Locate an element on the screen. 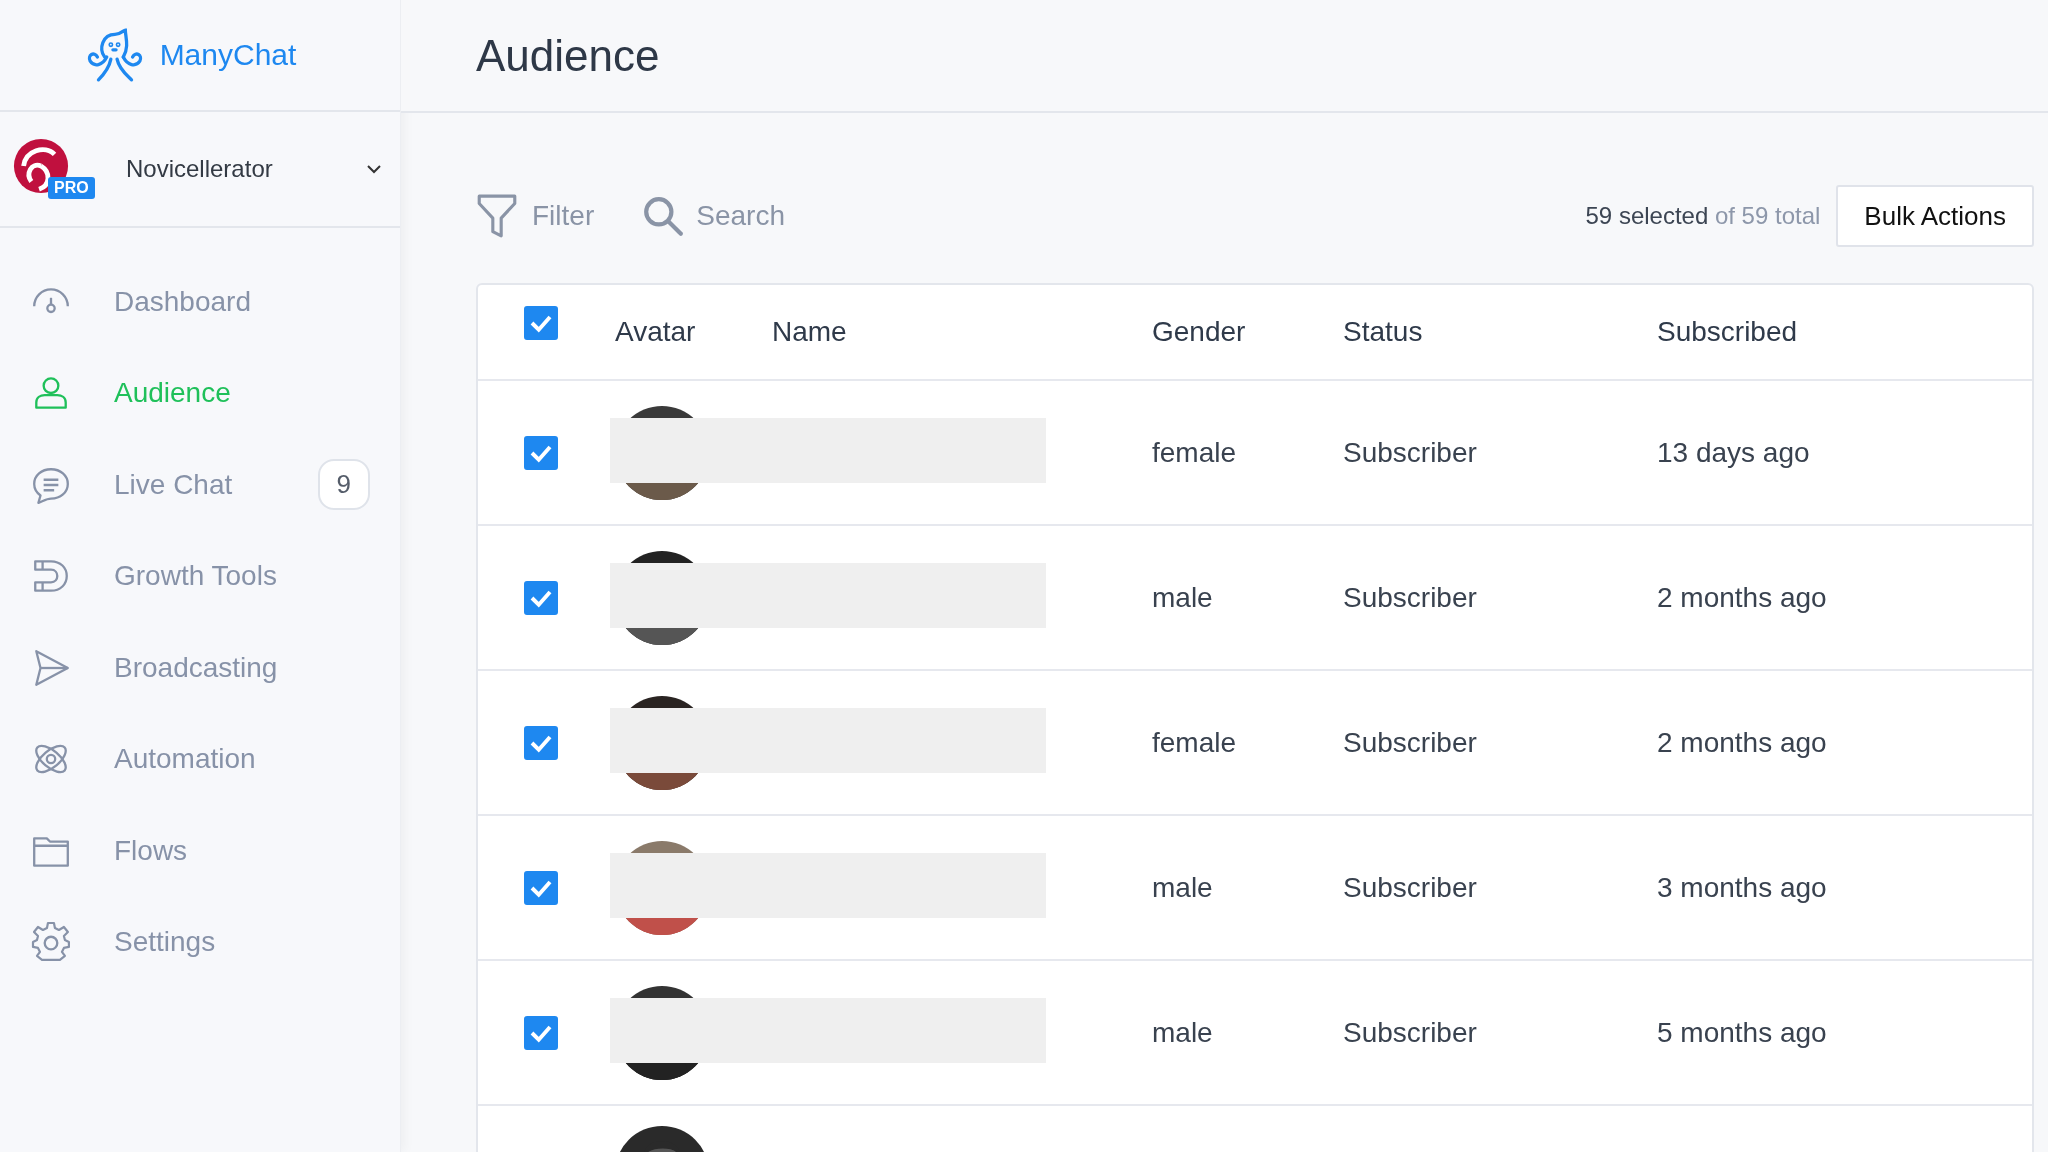 This screenshot has height=1152, width=2048. selection-count: 59 selected of 59 total is located at coordinates (1703, 216).